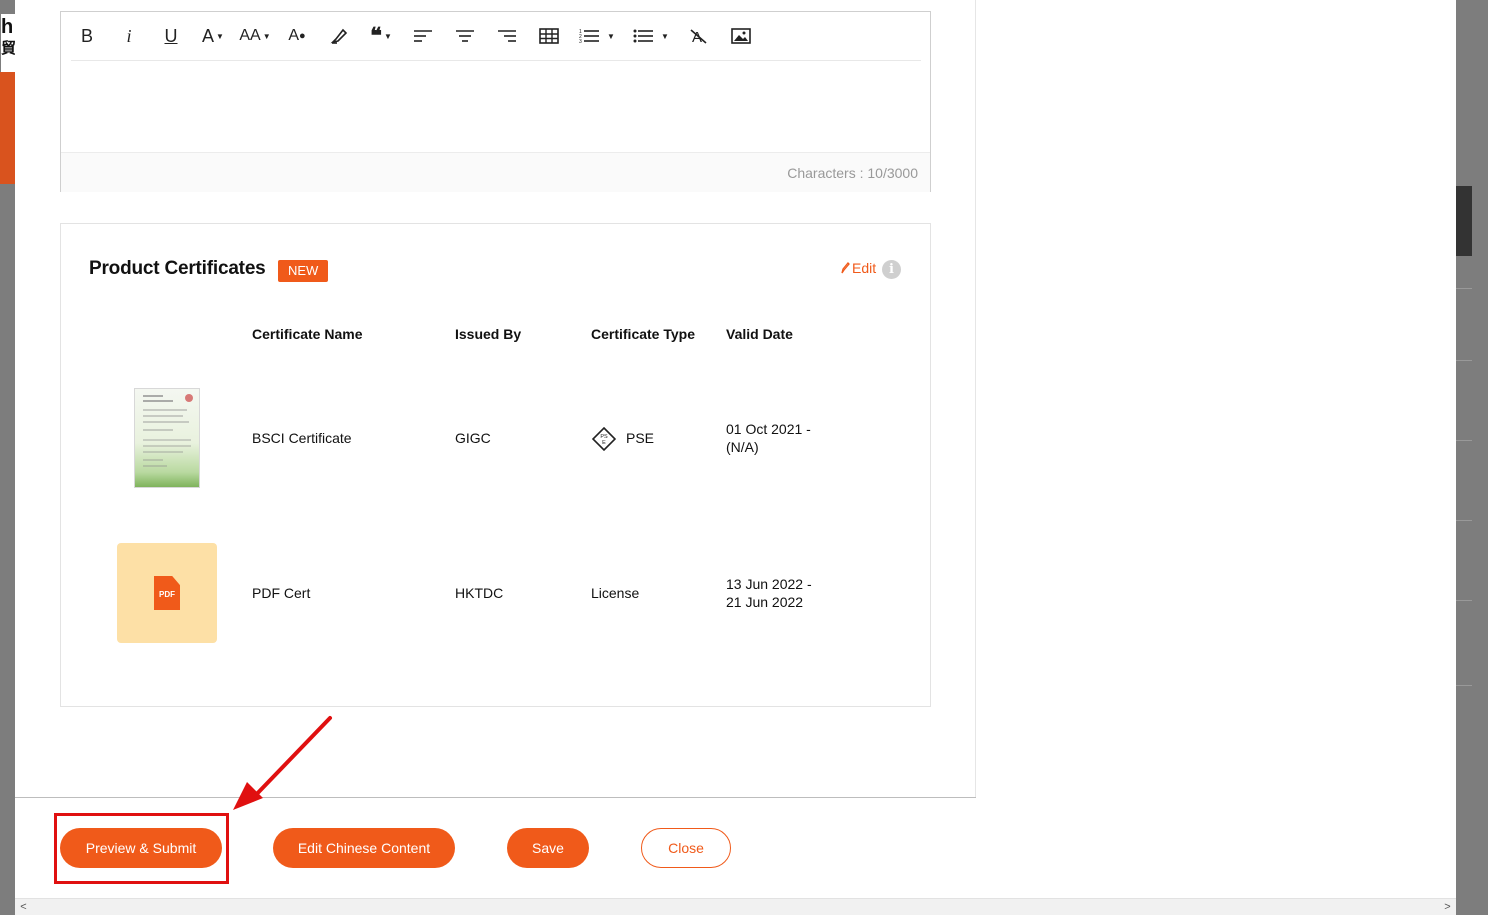  Describe the element at coordinates (735, 906) in the screenshot. I see `horizontal-scrollbar: < >` at that location.